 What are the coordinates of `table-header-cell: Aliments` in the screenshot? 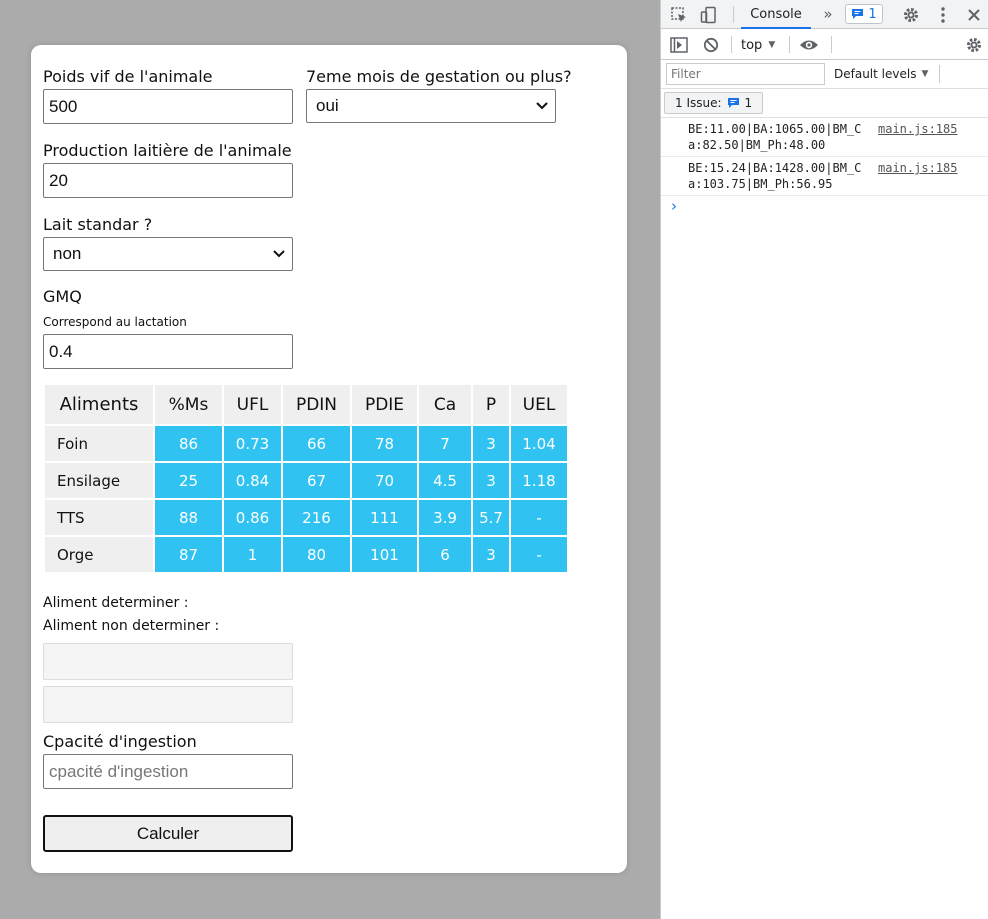 It's located at (99, 404).